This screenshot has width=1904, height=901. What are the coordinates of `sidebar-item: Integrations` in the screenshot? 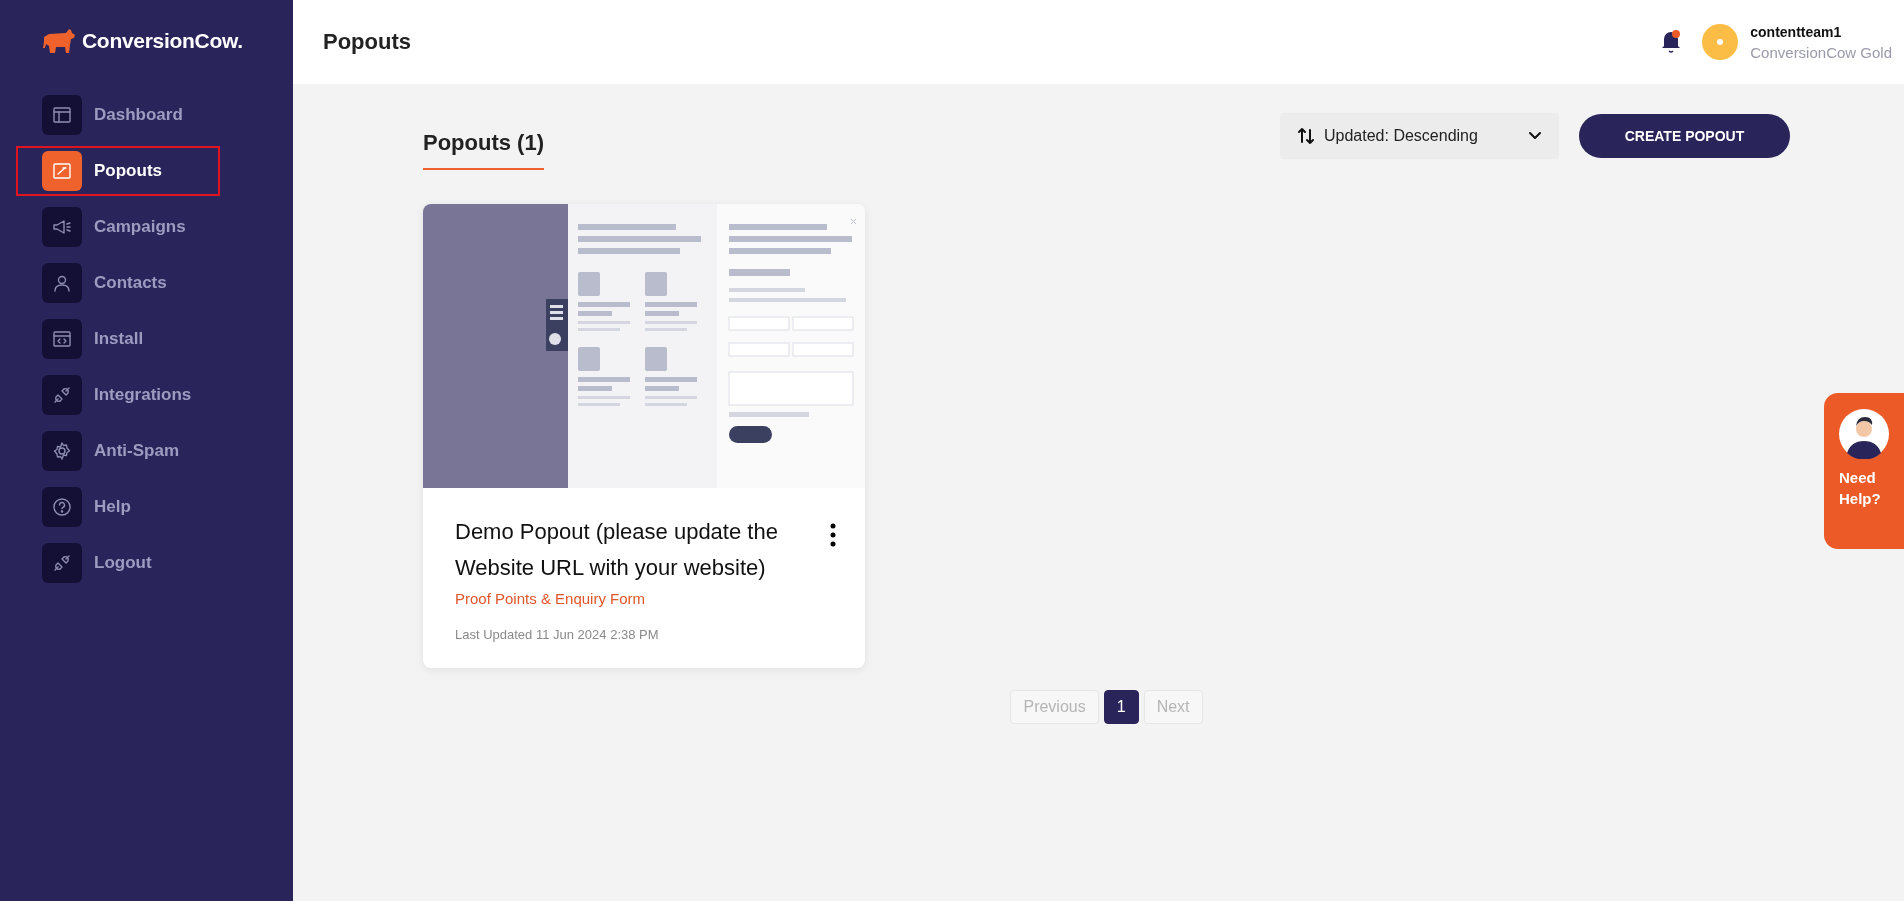 It's located at (118, 395).